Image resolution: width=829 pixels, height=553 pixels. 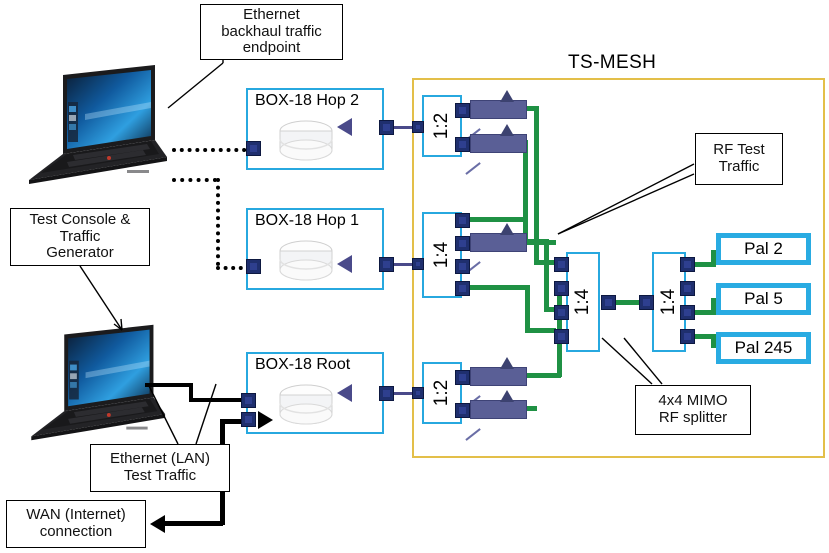 I want to click on splitter-fanout-ratio: 1:4, so click(x=668, y=302).